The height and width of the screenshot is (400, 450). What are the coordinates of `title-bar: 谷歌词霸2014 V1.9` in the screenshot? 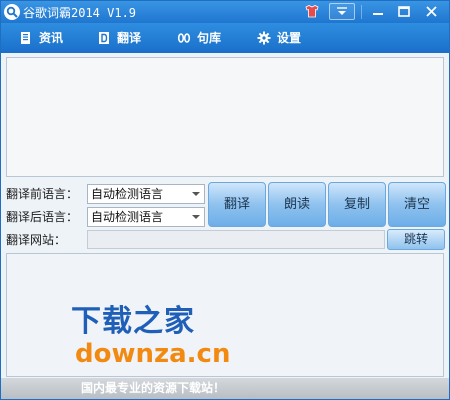 It's located at (225, 12).